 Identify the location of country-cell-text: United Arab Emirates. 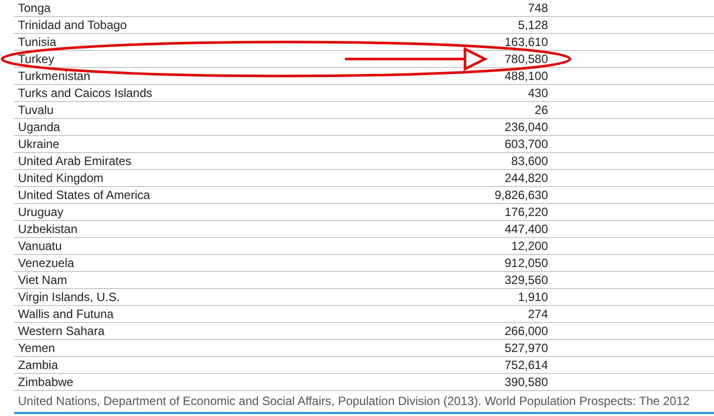
(74, 161).